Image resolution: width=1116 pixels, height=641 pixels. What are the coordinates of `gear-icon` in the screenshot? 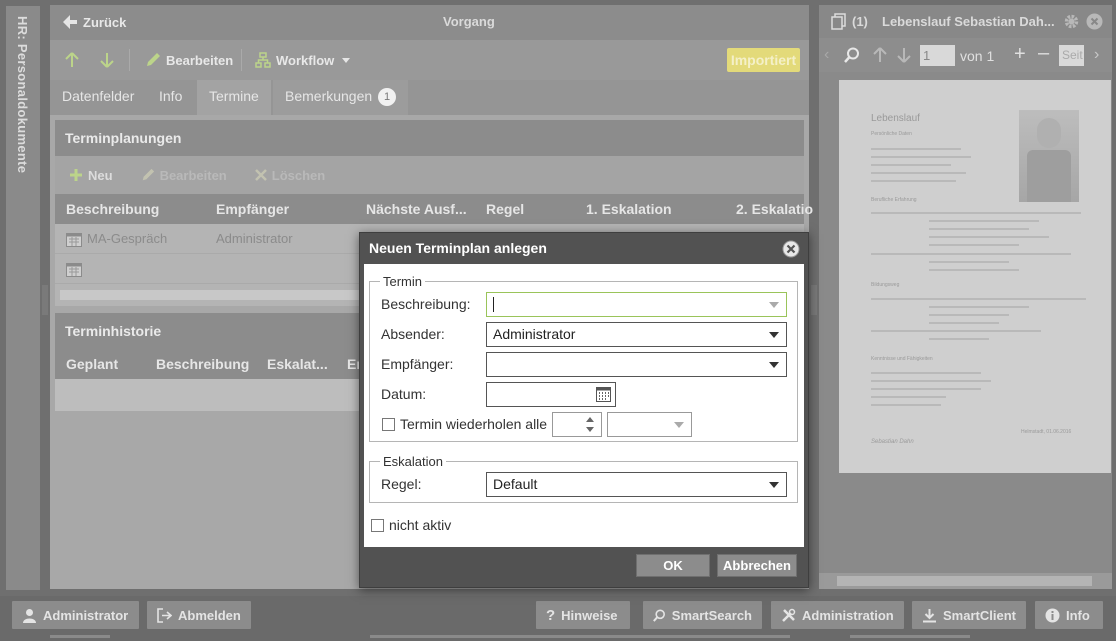 It's located at (1071, 21).